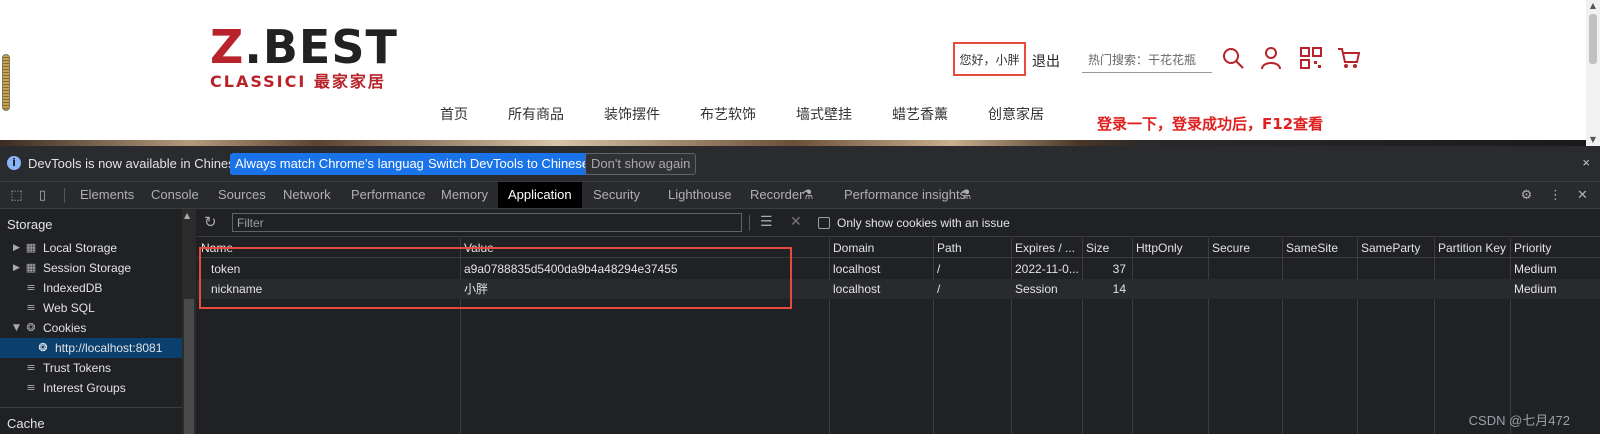 The width and height of the screenshot is (1600, 434). Describe the element at coordinates (824, 223) in the screenshot. I see `only-issues-checkbox` at that location.